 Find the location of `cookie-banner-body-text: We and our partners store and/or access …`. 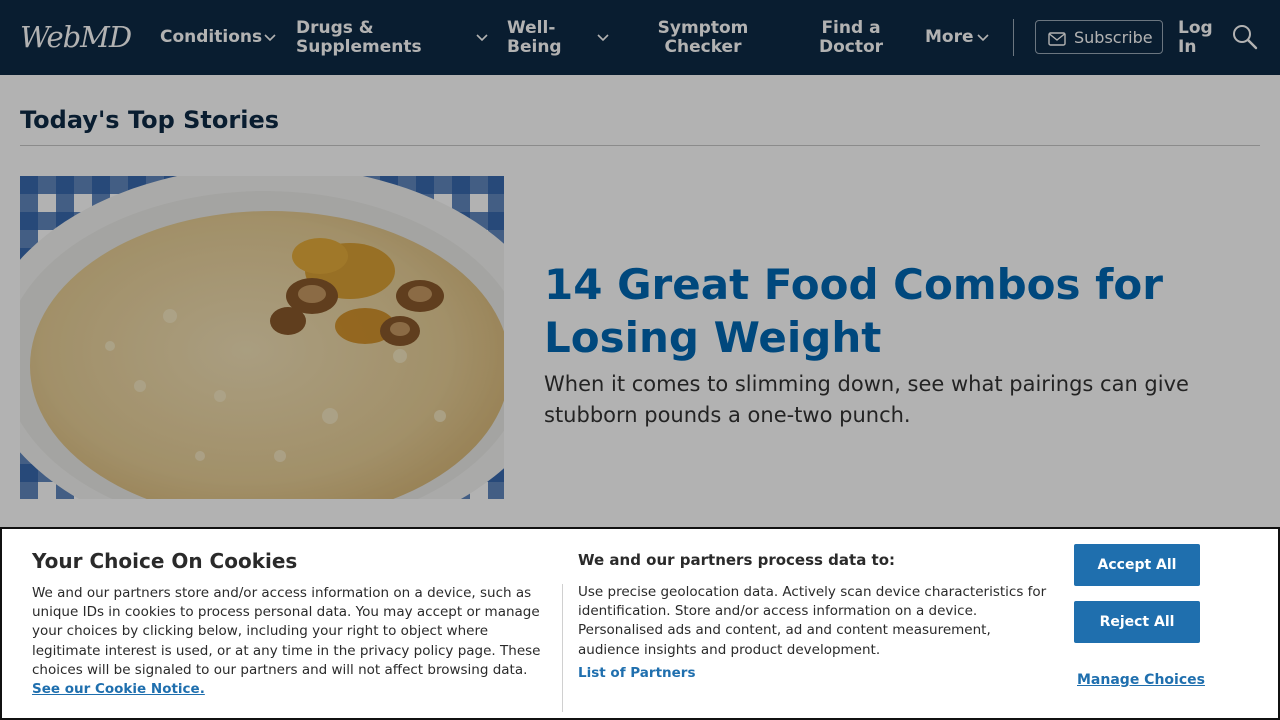

cookie-banner-body-text: We and our partners store and/or access … is located at coordinates (286, 631).